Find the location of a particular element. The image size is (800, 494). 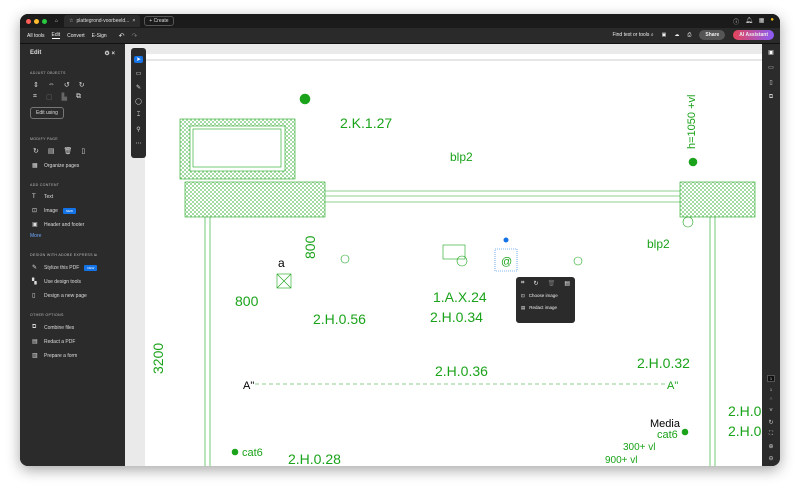

add-text-item: T Text is located at coordinates (73, 197).